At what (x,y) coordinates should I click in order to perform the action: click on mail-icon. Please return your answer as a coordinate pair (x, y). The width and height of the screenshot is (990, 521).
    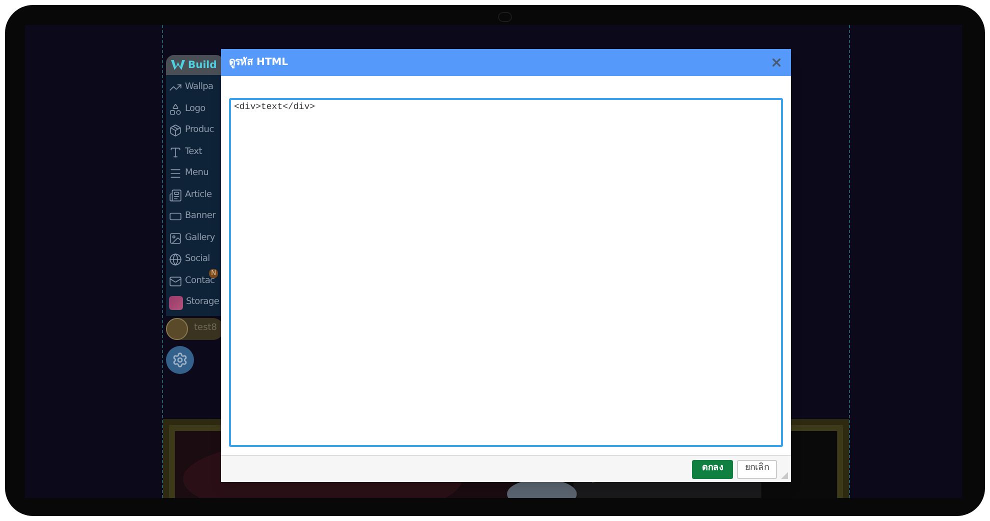
    Looking at the image, I should click on (175, 281).